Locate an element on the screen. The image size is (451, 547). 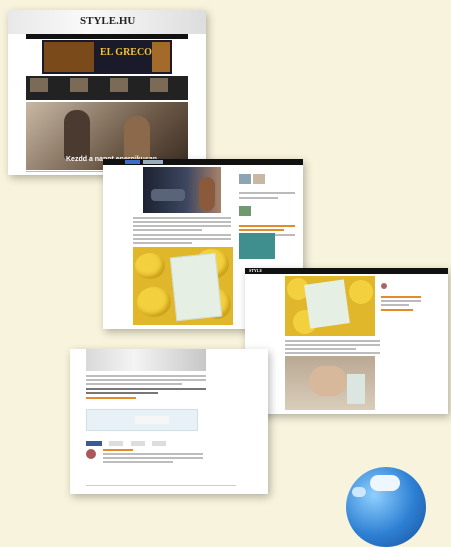
ad-image is located at coordinates (69, 57).